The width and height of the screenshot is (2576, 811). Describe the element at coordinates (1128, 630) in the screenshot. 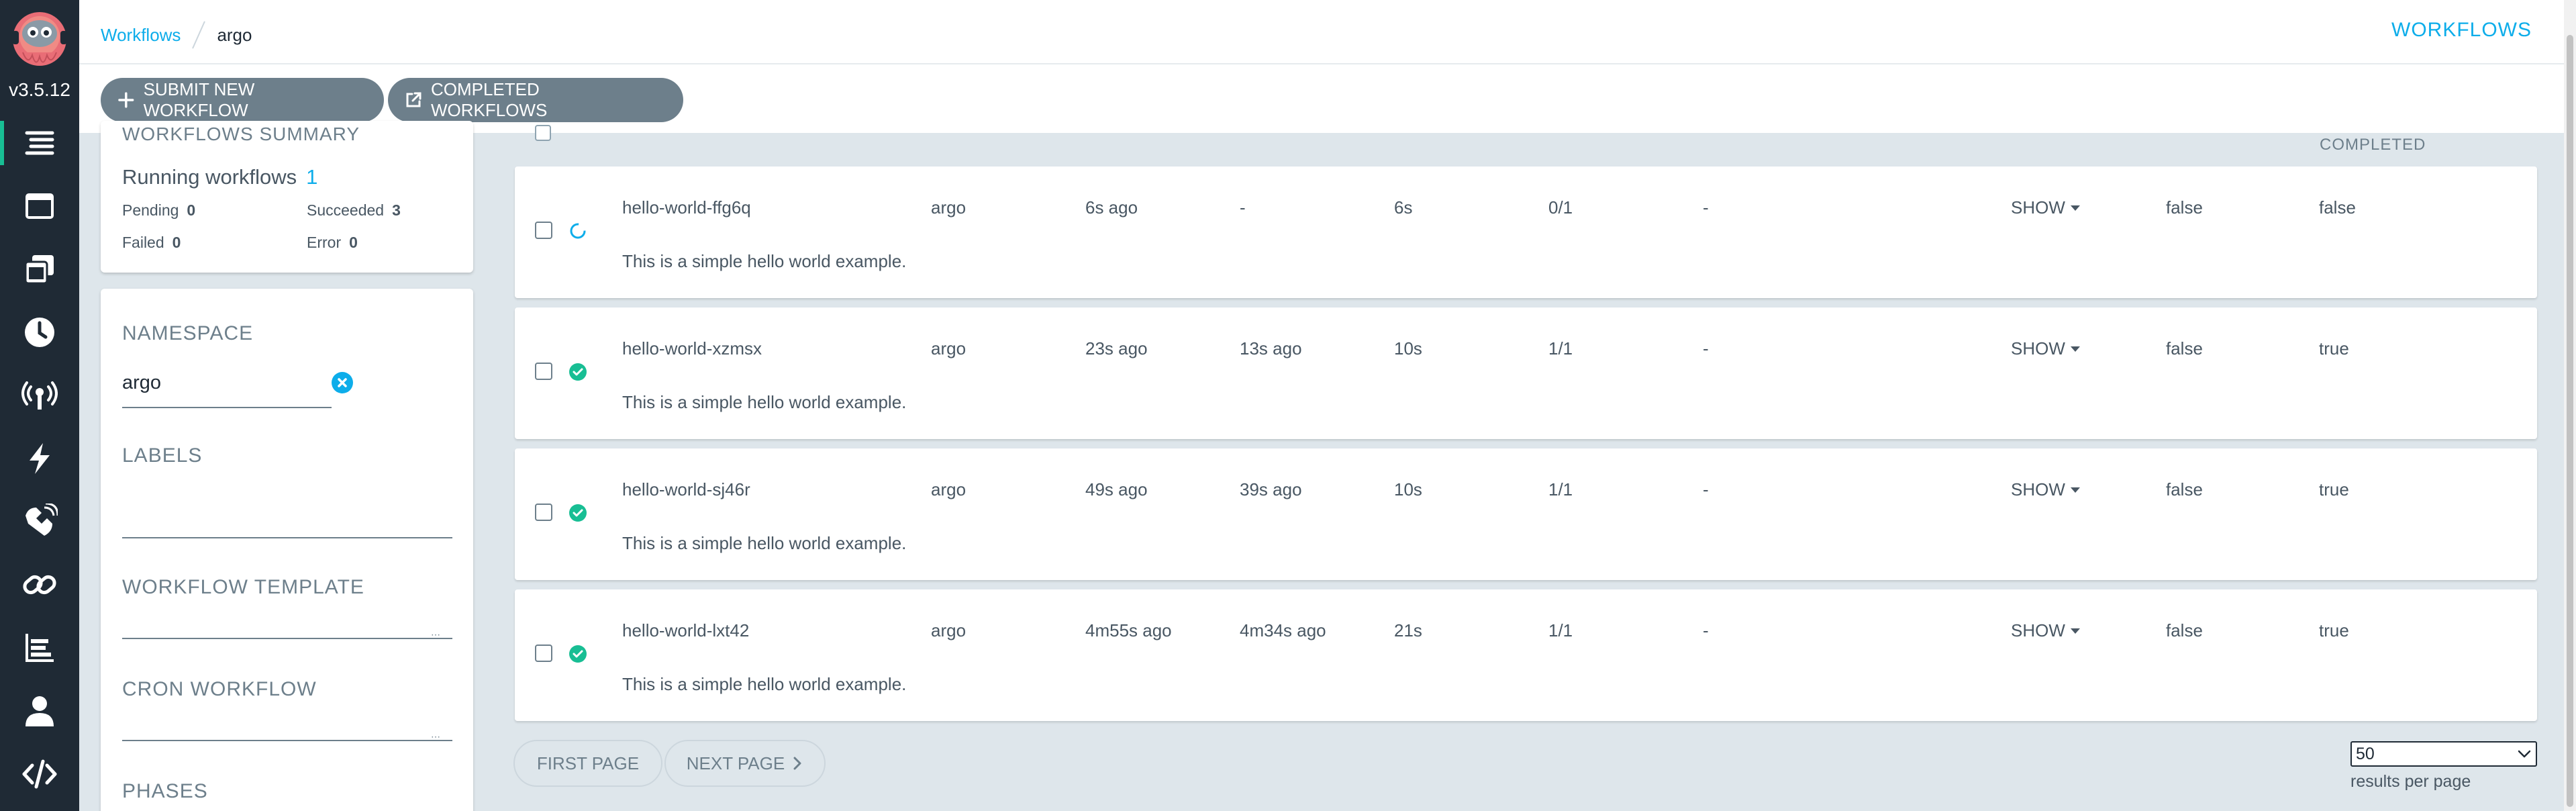

I see `workflow-started: 4m55s ago` at that location.